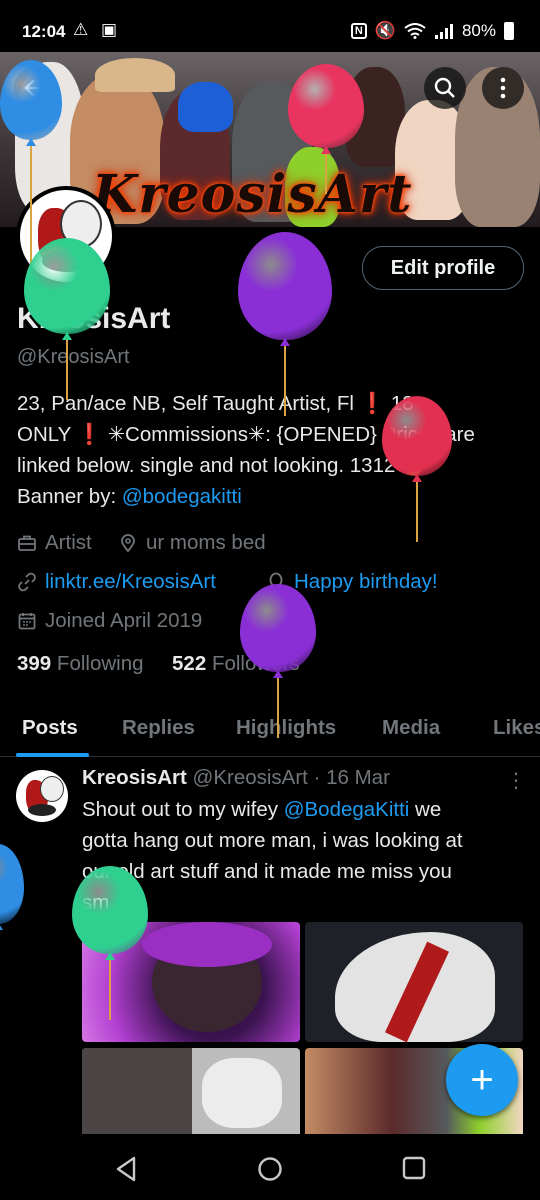  What do you see at coordinates (128, 543) in the screenshot?
I see `location-pin-icon` at bounding box center [128, 543].